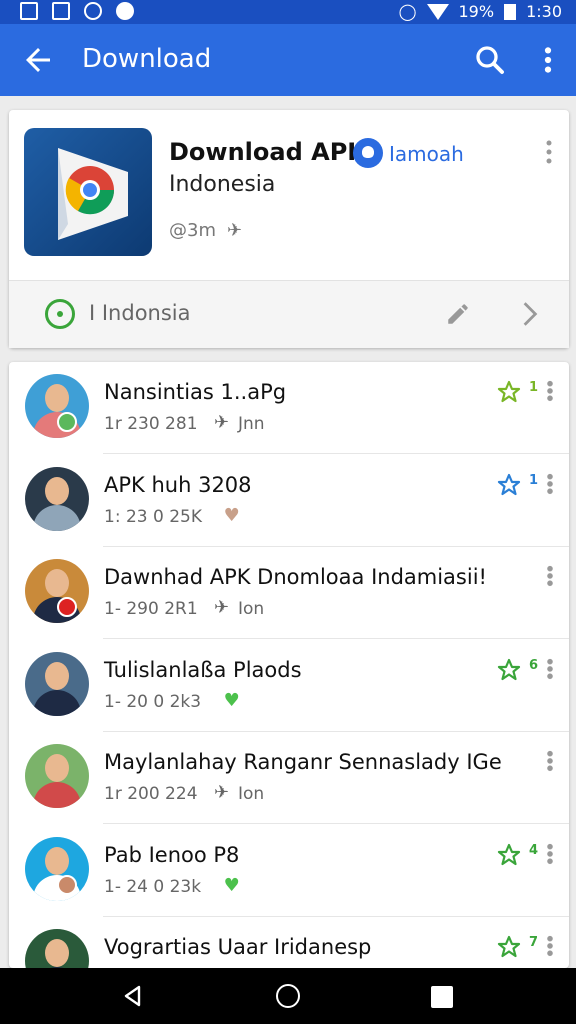 Image resolution: width=576 pixels, height=1024 pixels. Describe the element at coordinates (289, 686) in the screenshot. I see `list-item: Tulislanlaßa Plaods 1- 20 0 2k3 ♥ 6` at that location.